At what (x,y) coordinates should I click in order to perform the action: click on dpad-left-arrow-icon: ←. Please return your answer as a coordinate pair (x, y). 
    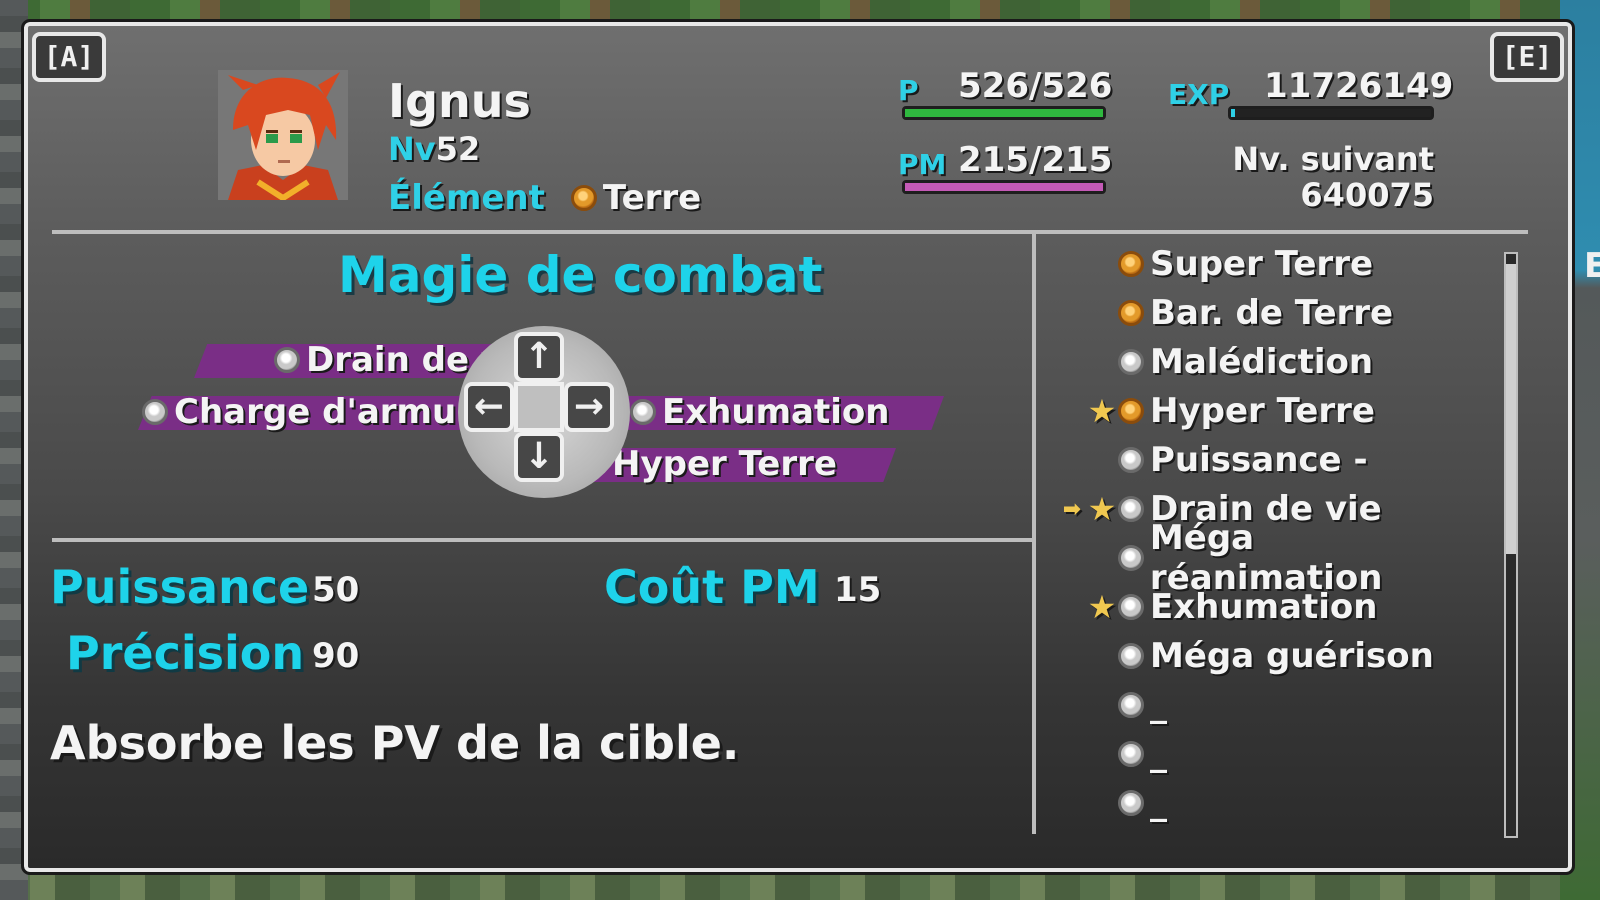
    Looking at the image, I should click on (489, 407).